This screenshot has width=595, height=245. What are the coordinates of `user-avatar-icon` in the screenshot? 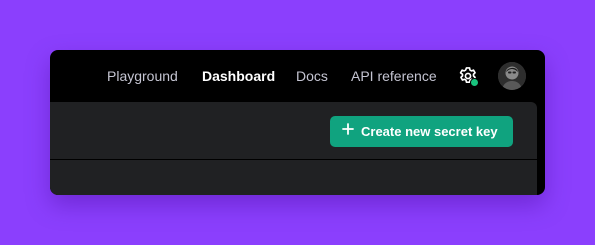 It's located at (512, 76).